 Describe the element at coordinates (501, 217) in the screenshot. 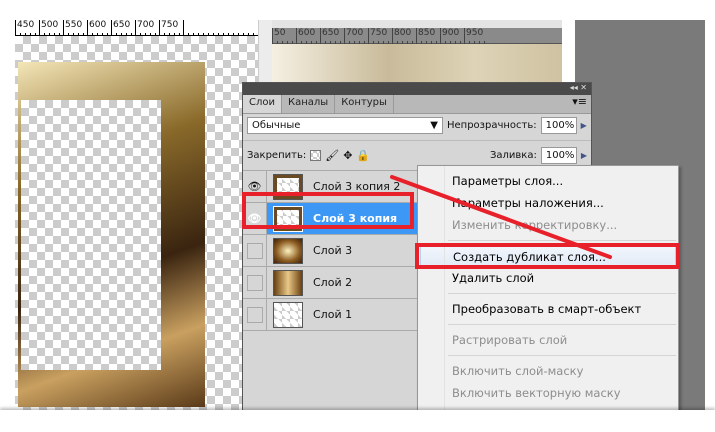

I see `annotation-arrow-line` at that location.